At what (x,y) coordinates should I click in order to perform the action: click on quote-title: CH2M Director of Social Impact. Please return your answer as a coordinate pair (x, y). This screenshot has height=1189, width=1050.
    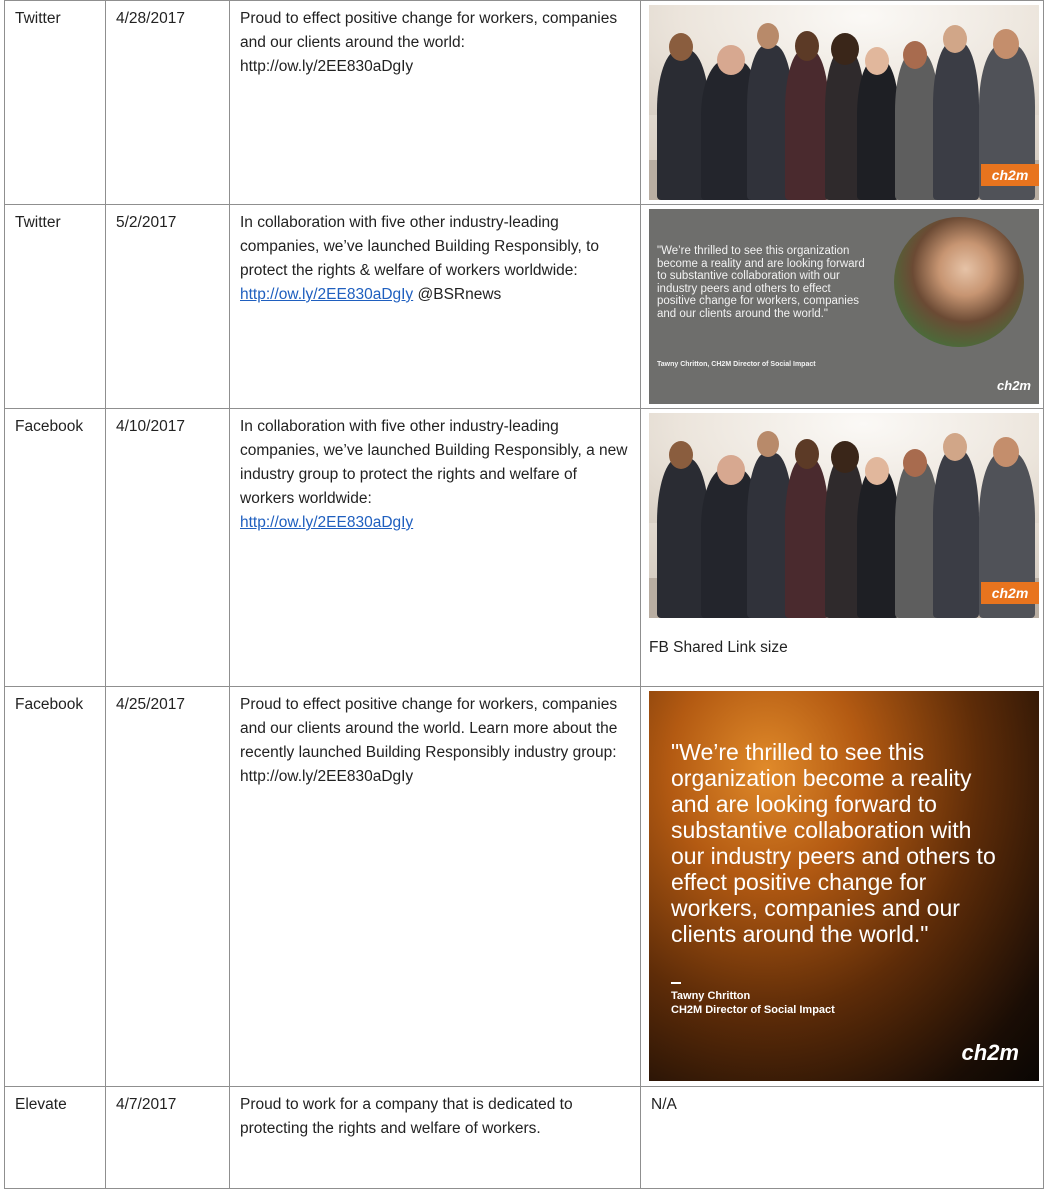
    Looking at the image, I should click on (753, 1010).